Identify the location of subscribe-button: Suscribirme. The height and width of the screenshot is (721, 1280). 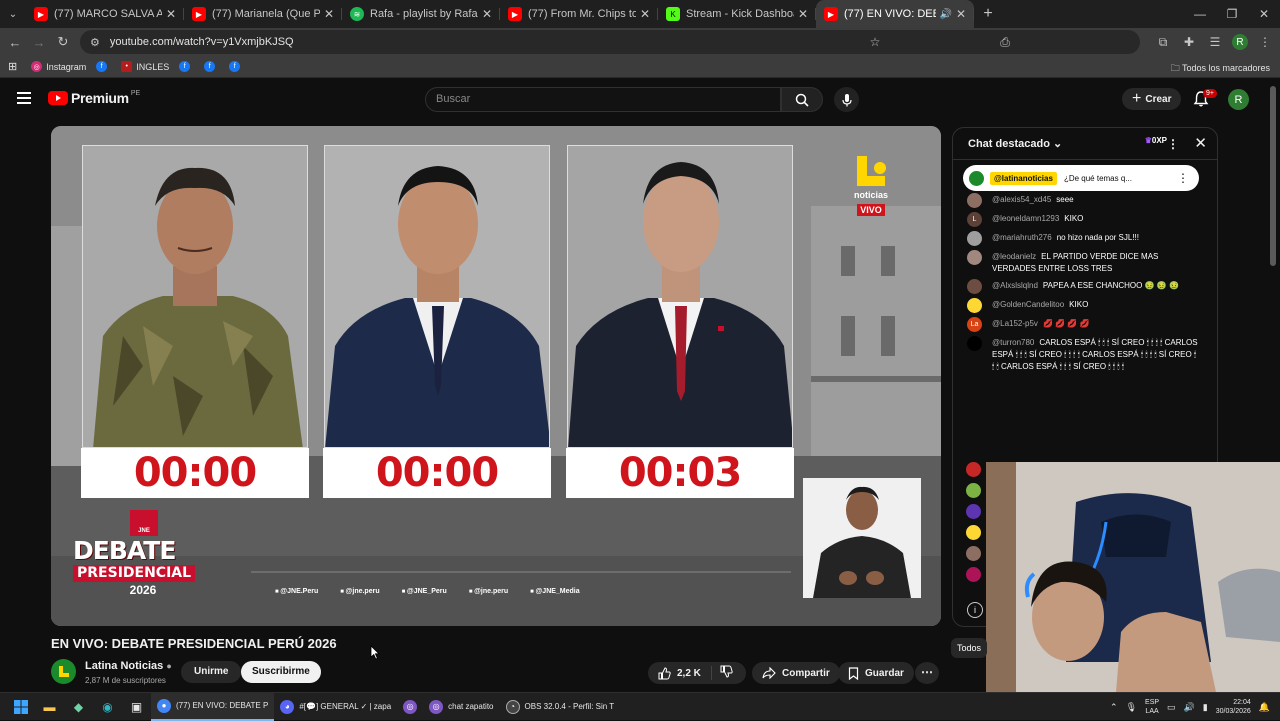
(281, 672).